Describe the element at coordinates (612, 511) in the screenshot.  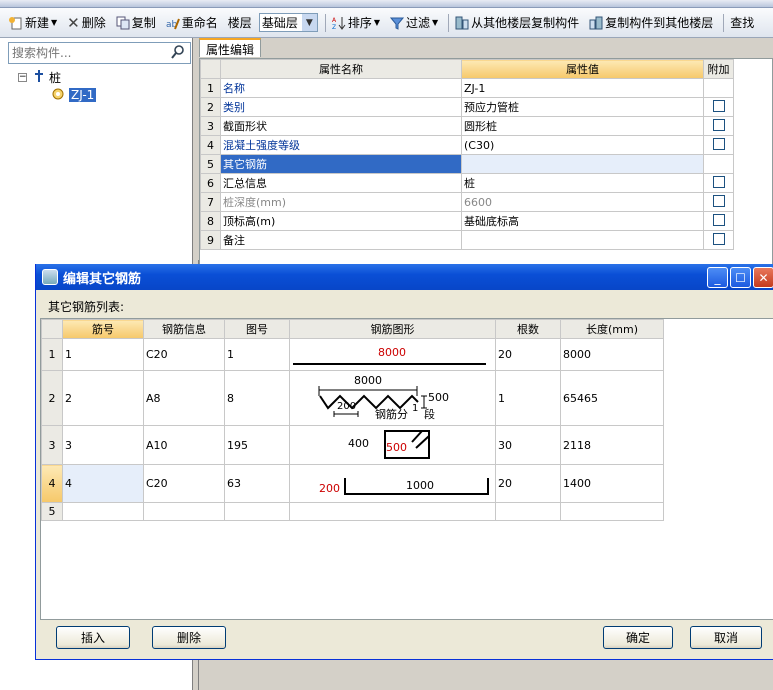
I see `length-cell` at that location.